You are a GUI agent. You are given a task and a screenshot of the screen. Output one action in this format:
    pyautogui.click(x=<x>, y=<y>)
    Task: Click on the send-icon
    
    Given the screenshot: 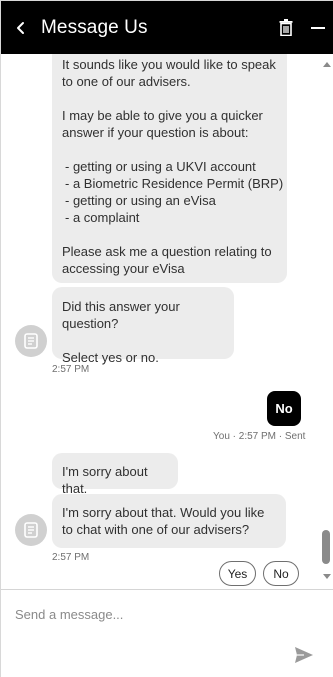 What is the action you would take?
    pyautogui.click(x=304, y=655)
    